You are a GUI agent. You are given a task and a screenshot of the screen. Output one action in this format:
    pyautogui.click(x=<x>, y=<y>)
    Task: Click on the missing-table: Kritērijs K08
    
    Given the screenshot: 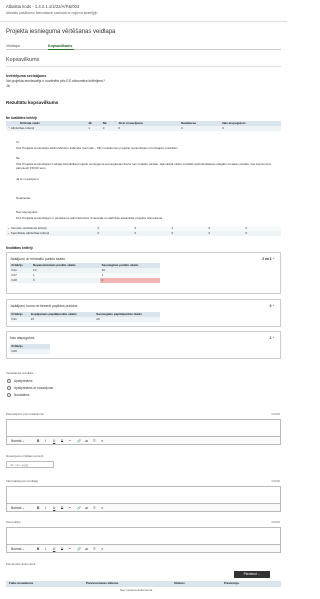 What is the action you would take?
    pyautogui.click(x=30, y=349)
    